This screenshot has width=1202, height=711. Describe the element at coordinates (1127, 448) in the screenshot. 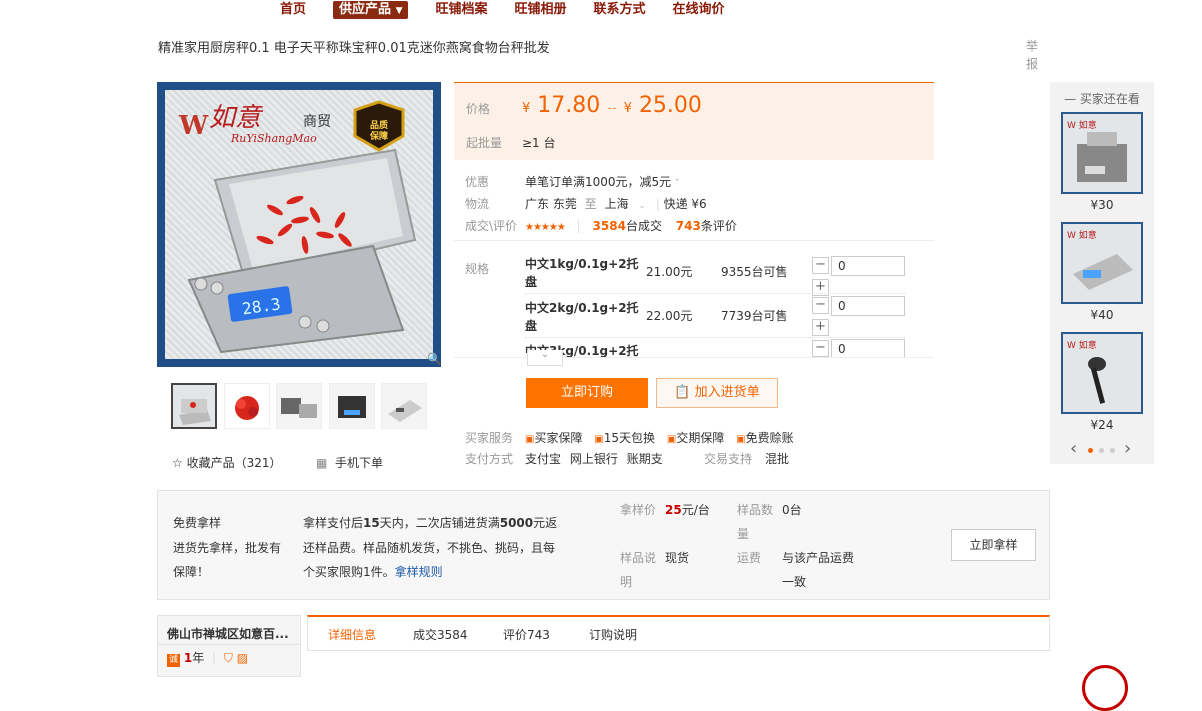

I see `next-arrow: ›` at that location.